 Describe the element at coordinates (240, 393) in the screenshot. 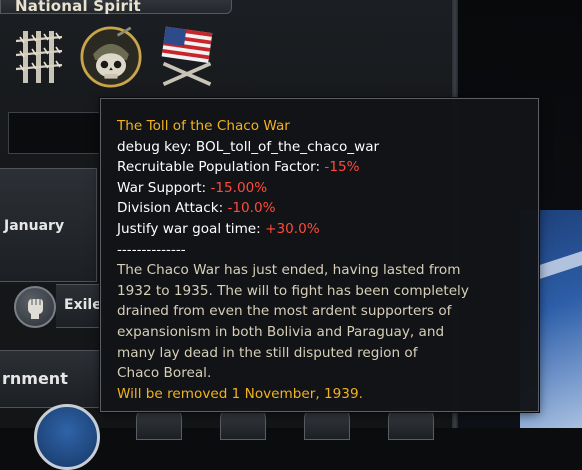

I see `removal-notice: Will be removed 1 November, 1939.` at that location.